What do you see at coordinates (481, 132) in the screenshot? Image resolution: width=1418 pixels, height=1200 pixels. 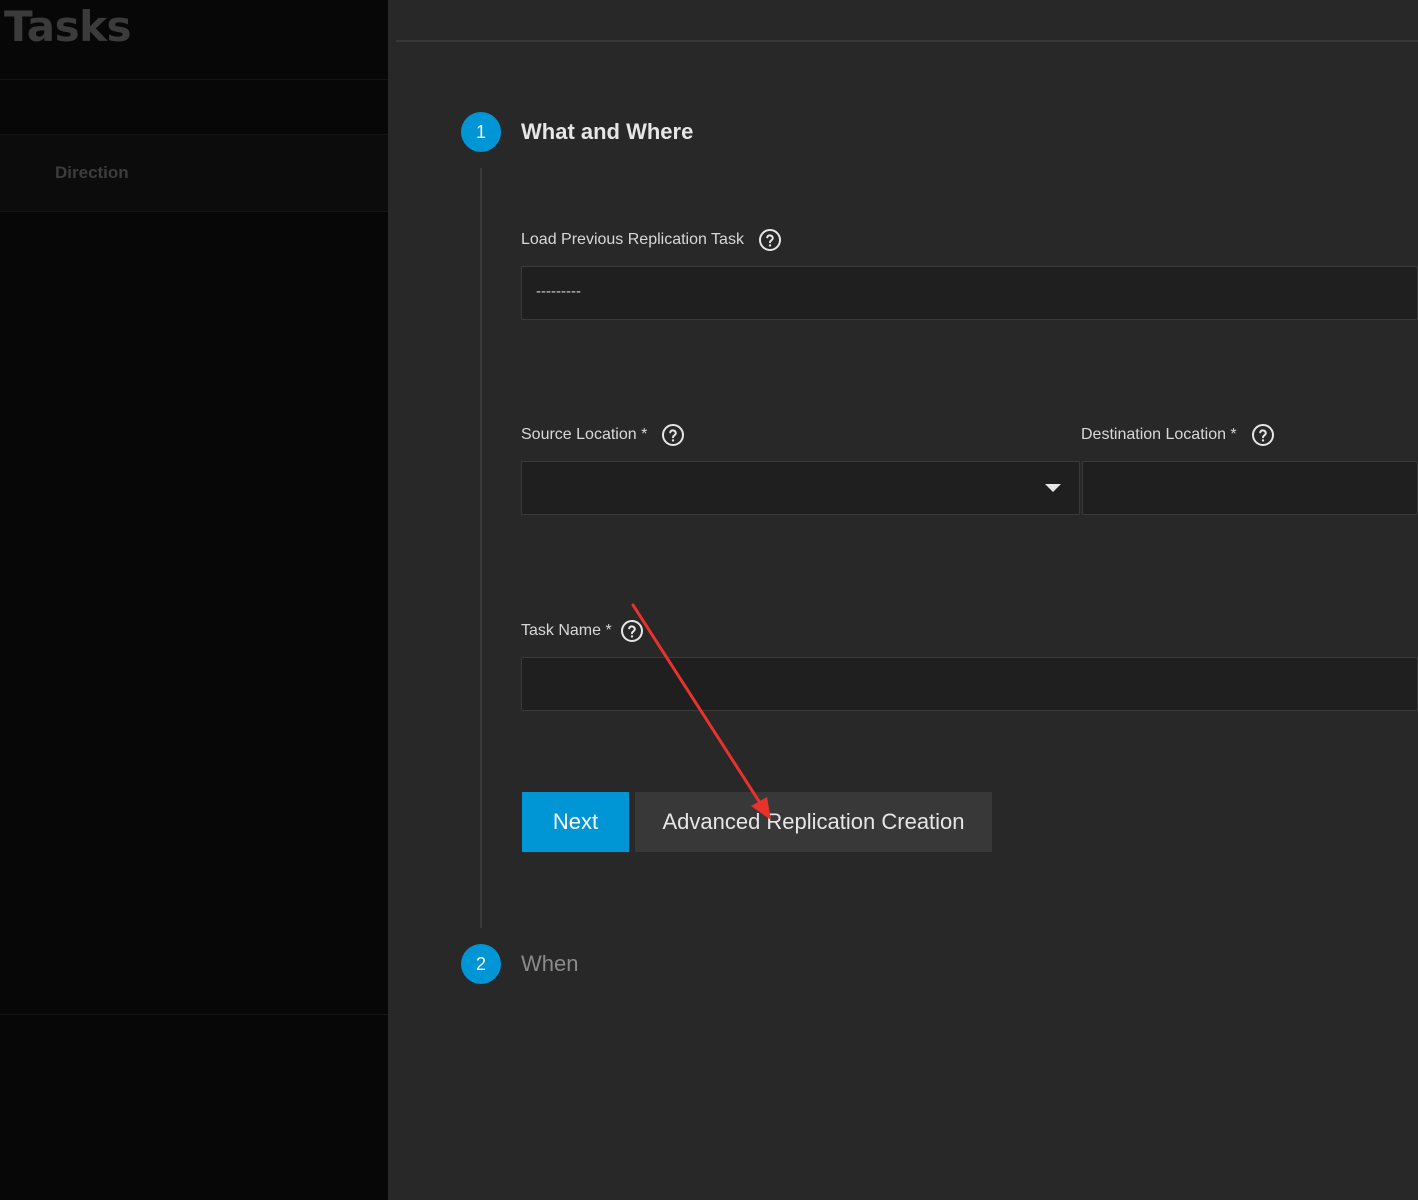 I see `step-1-indicator: 1` at bounding box center [481, 132].